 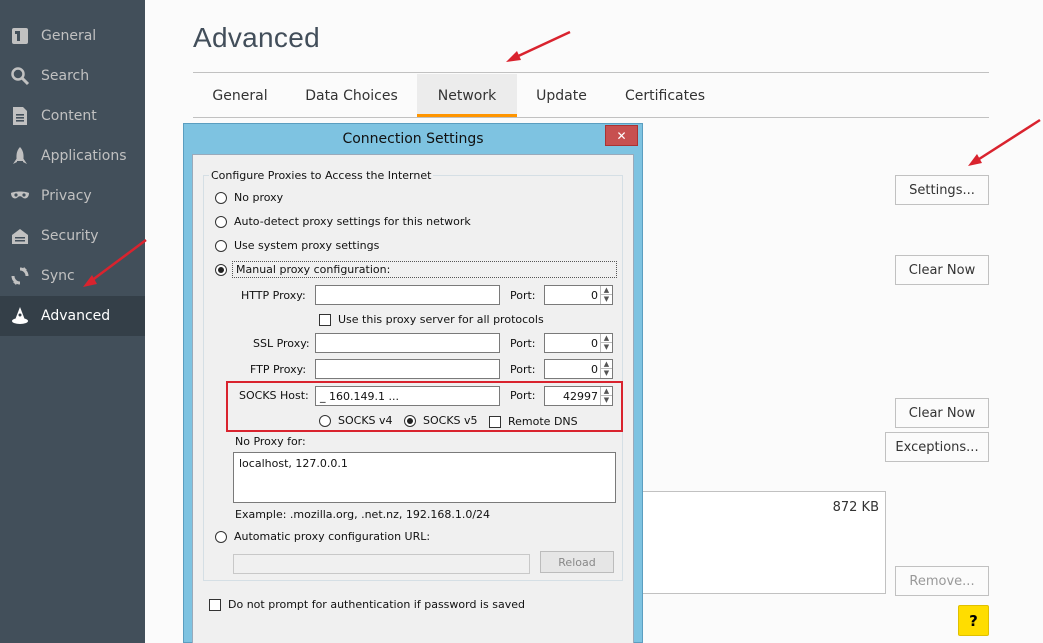 I want to click on sidebar-item-label: Search, so click(x=65, y=76).